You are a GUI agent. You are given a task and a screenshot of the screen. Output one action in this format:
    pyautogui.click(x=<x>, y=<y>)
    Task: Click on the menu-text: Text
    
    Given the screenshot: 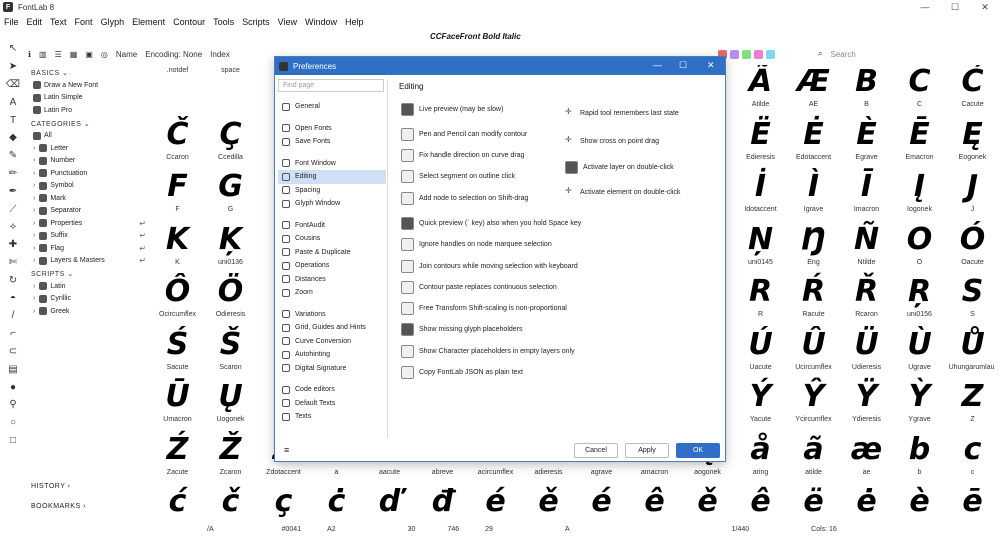 What is the action you would take?
    pyautogui.click(x=58, y=22)
    